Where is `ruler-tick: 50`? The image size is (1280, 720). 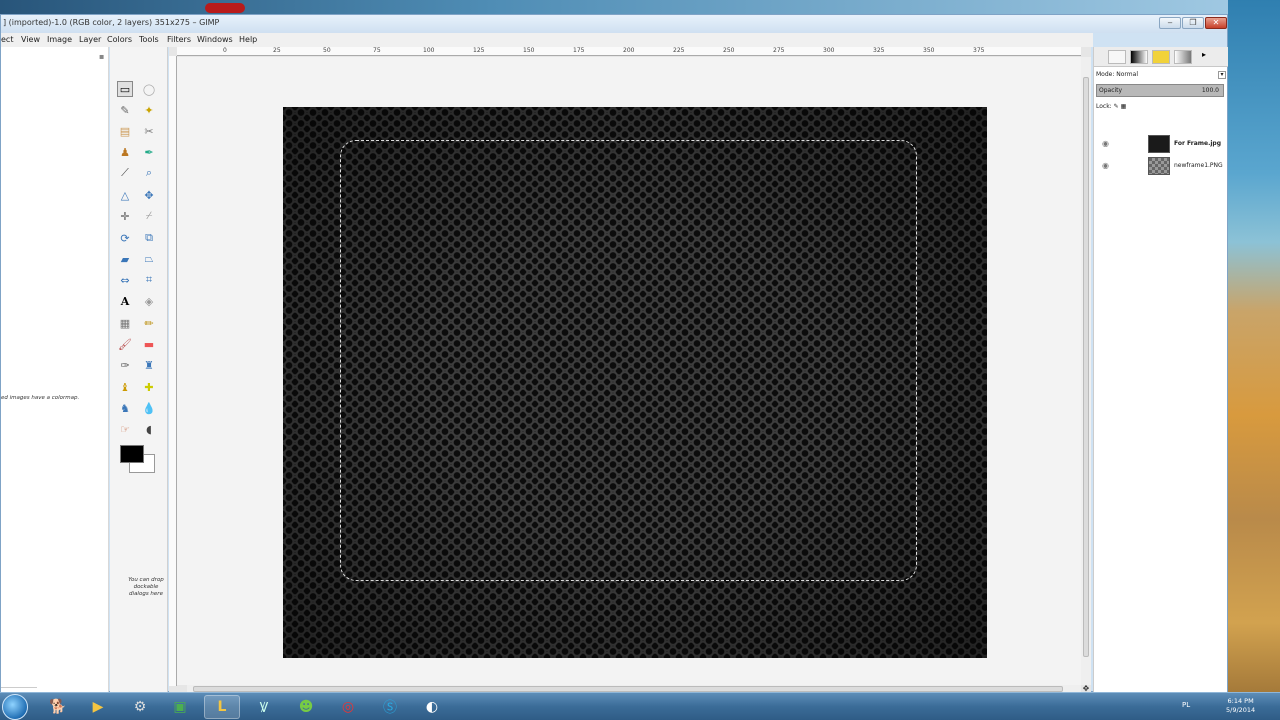 ruler-tick: 50 is located at coordinates (327, 50).